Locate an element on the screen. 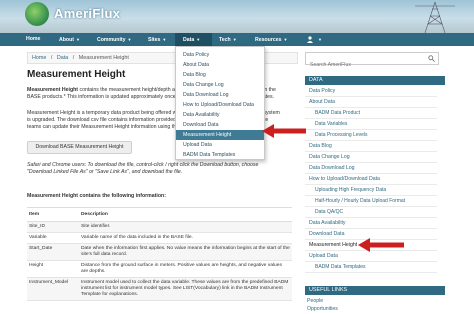  sidebar-useful-heading: USEFUL LINKS is located at coordinates (375, 290).